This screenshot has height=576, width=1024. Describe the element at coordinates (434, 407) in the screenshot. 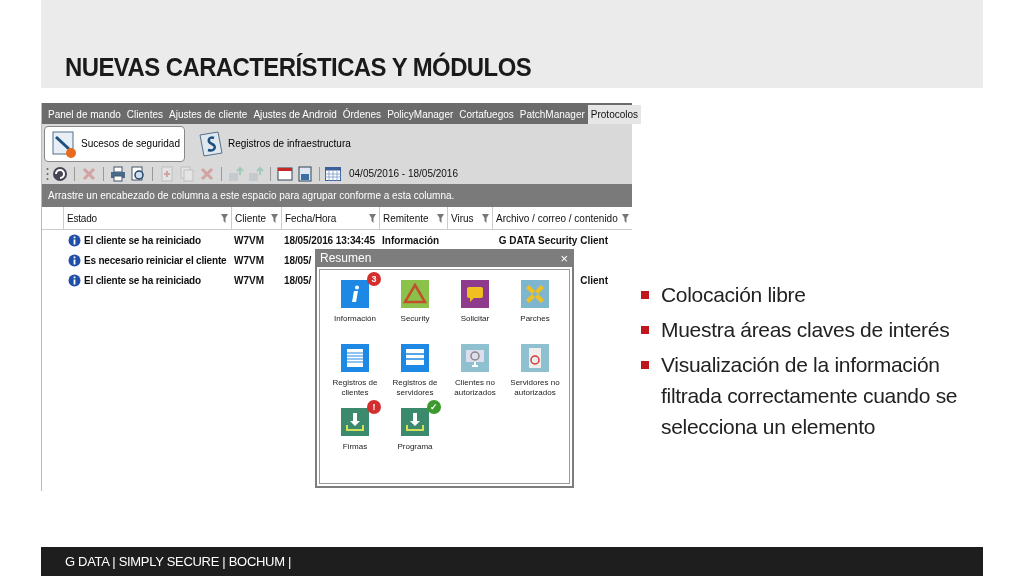

I see `badge: ✓` at that location.